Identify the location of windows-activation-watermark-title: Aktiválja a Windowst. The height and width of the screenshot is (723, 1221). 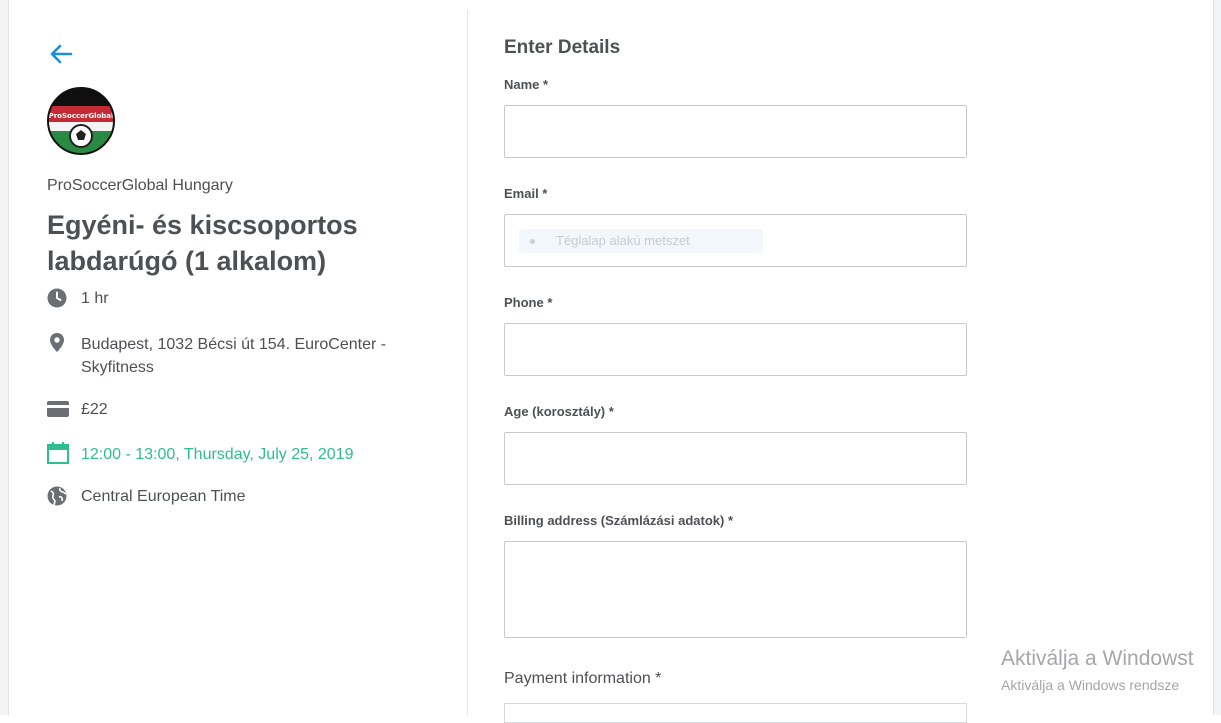
(1097, 658).